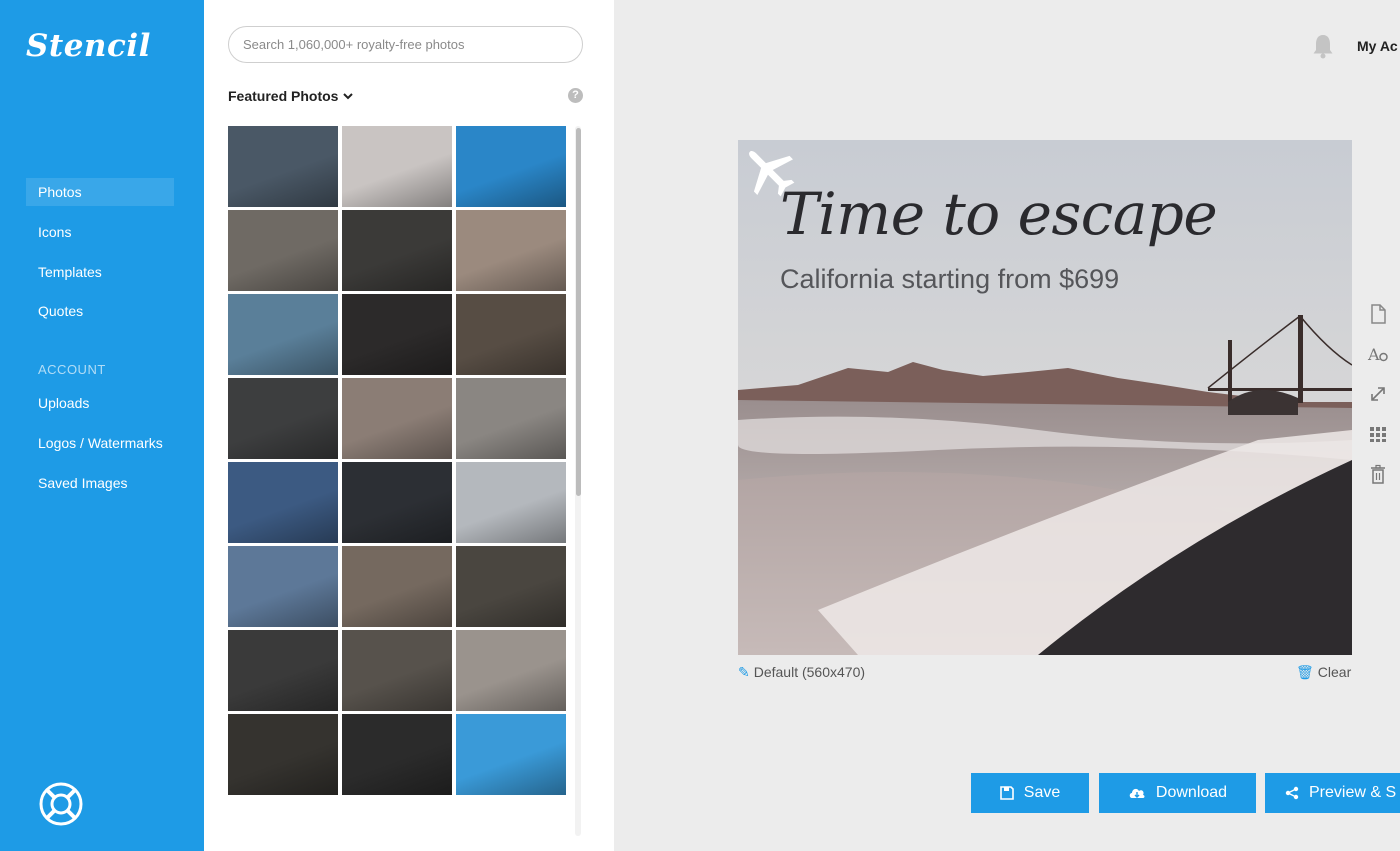 The width and height of the screenshot is (1400, 851). What do you see at coordinates (575, 95) in the screenshot?
I see `help-question-icon: ?` at bounding box center [575, 95].